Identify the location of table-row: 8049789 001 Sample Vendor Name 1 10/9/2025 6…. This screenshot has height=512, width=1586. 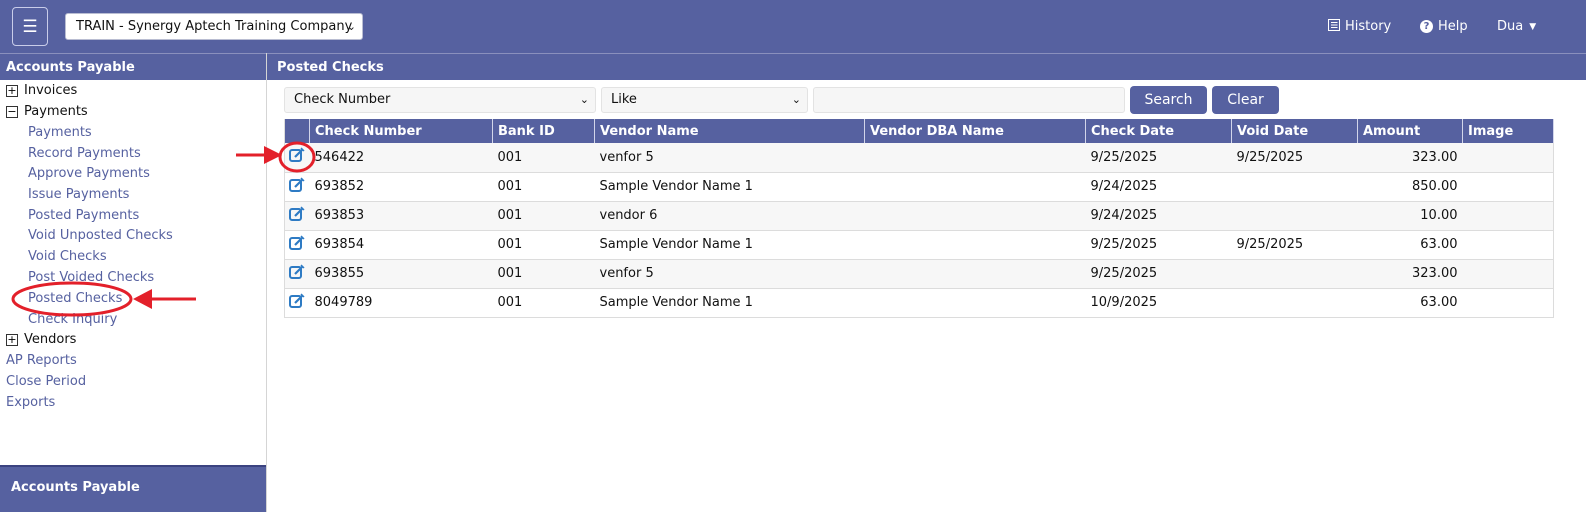
(919, 303).